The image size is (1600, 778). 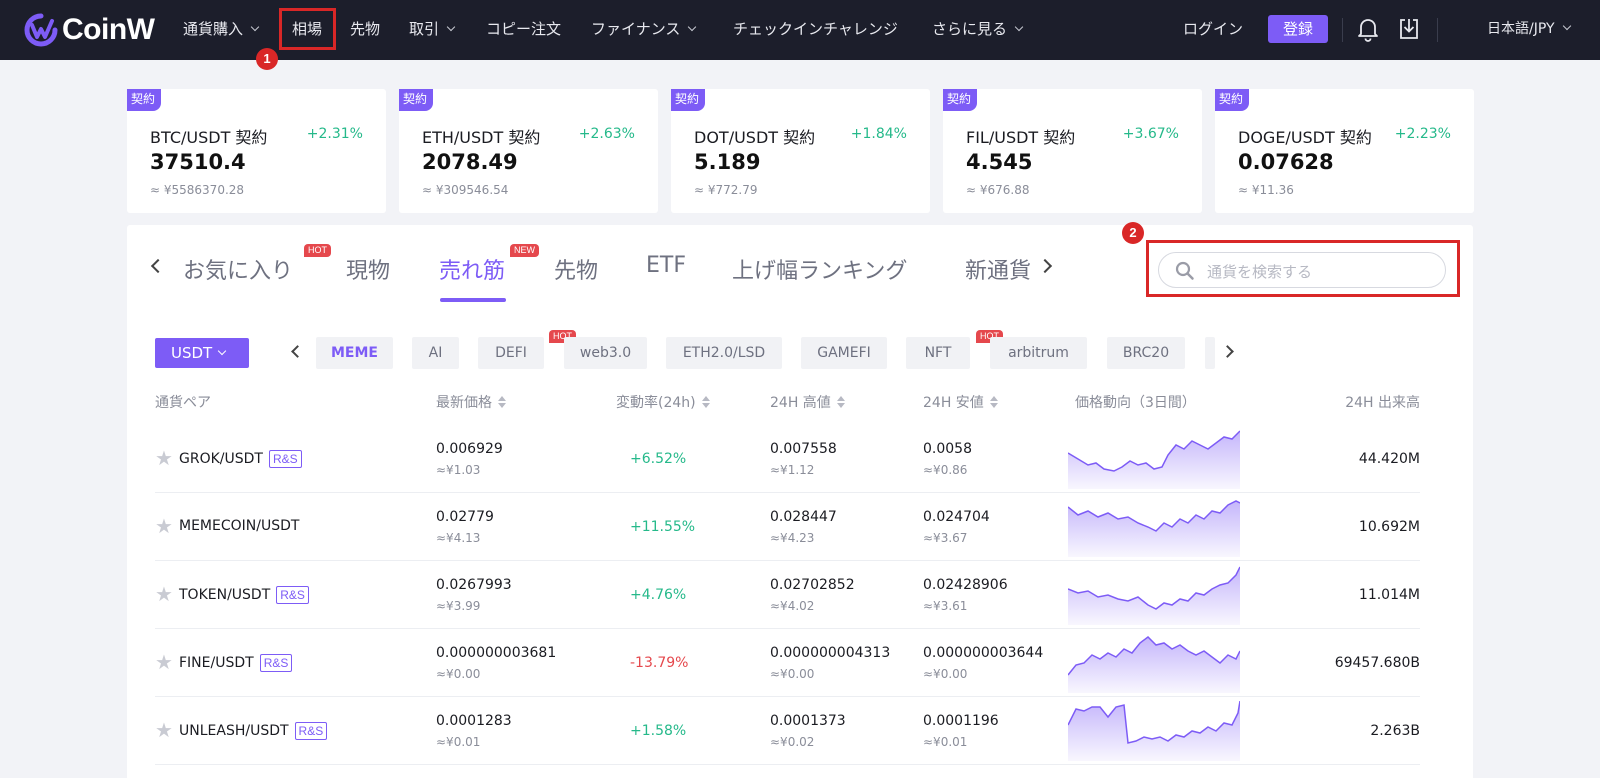 I want to click on last-price-fiat: ≈¥4.13, so click(x=458, y=538).